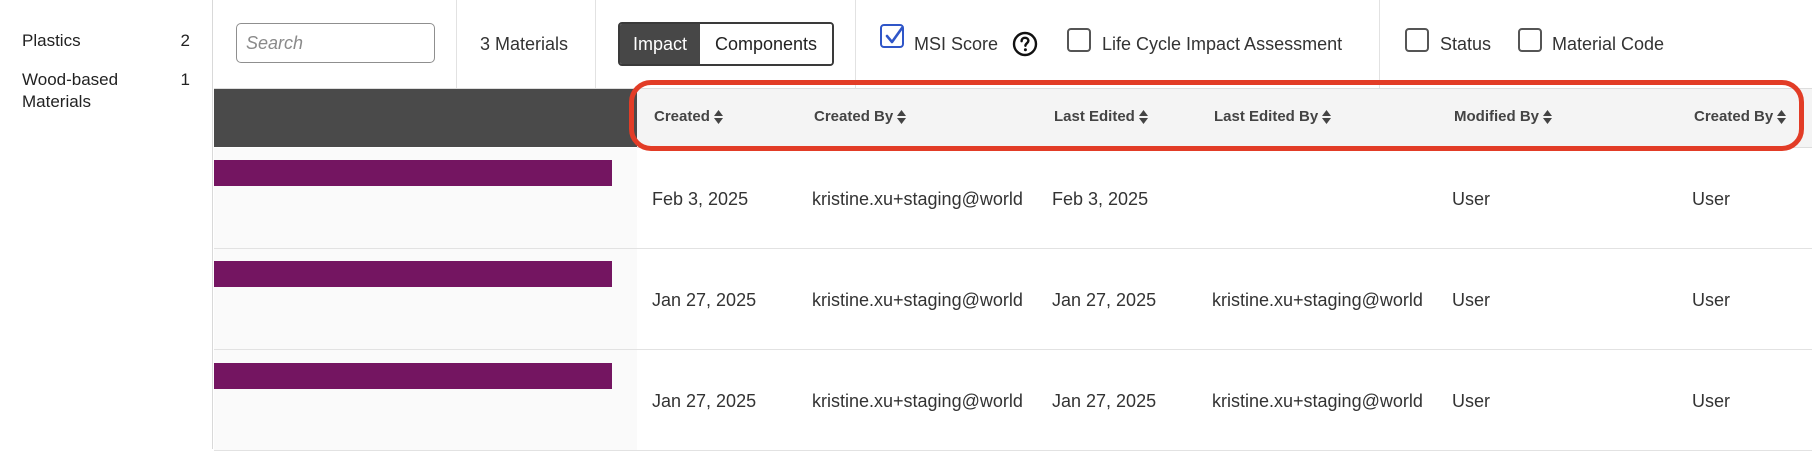 The image size is (1812, 451). I want to click on column-header-label: Modified By, so click(1496, 116).